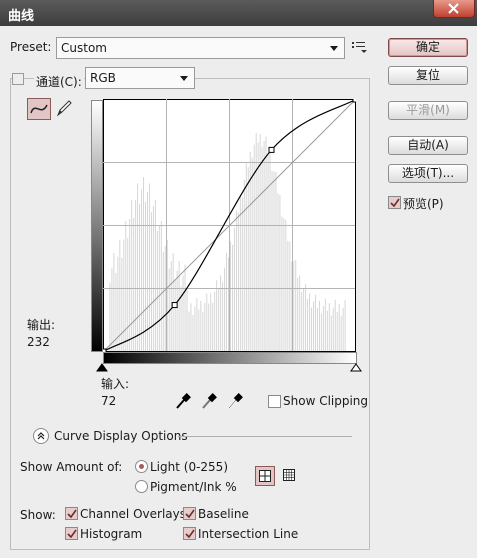 The image size is (477, 558). Describe the element at coordinates (140, 78) in the screenshot. I see `channel-dropdown: RGB` at that location.